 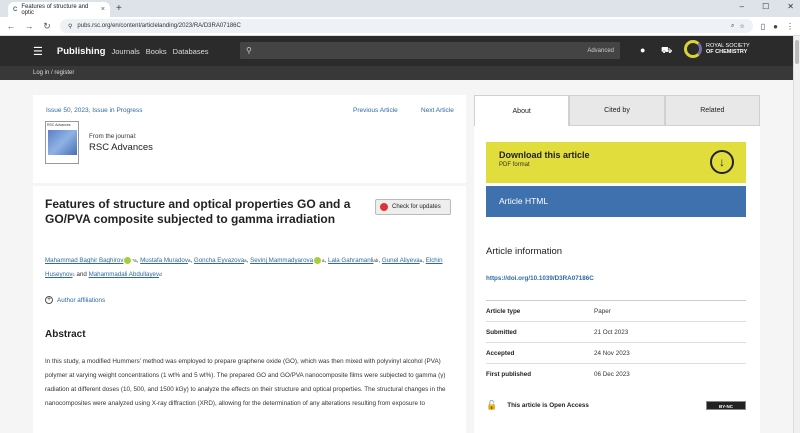 What do you see at coordinates (121, 147) in the screenshot?
I see `journal-name: RSC Advances` at bounding box center [121, 147].